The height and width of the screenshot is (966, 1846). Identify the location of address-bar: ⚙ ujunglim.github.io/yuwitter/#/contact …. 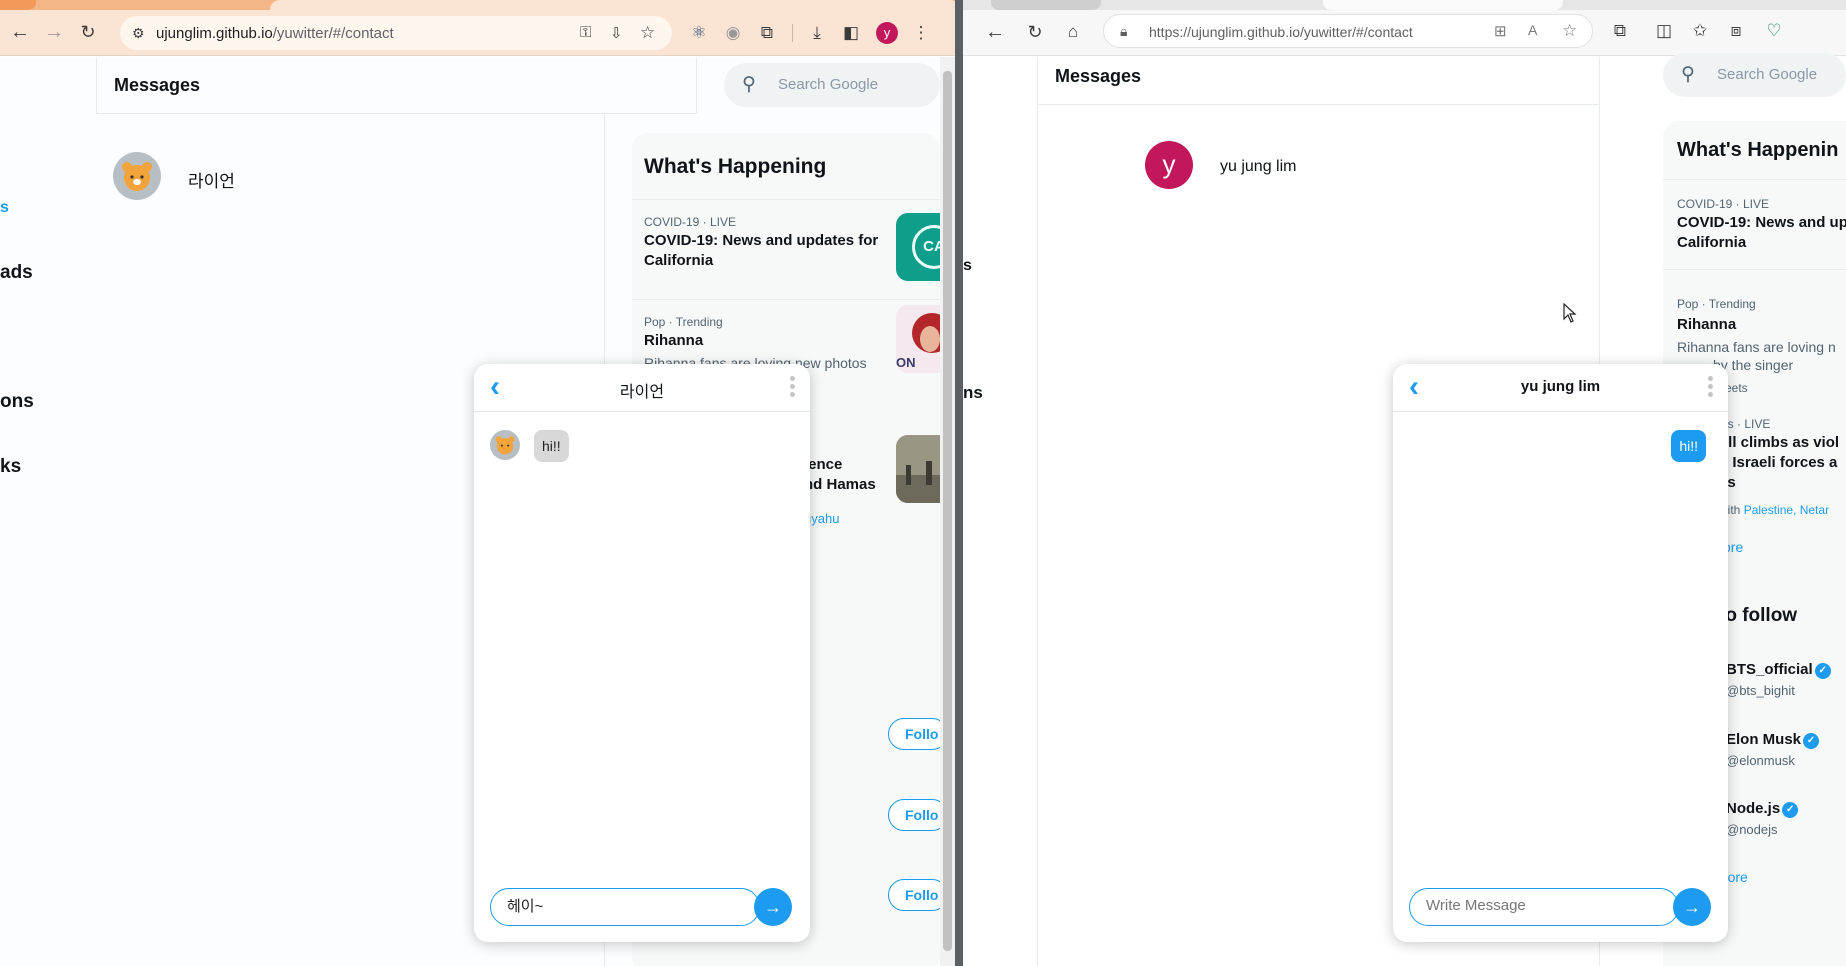
(396, 33).